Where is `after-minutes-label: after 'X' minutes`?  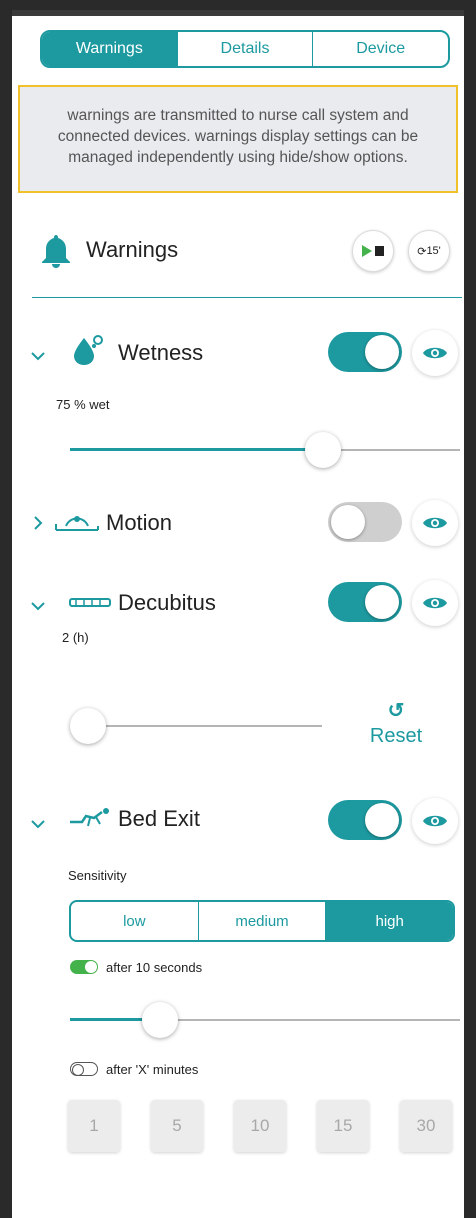 after-minutes-label: after 'X' minutes is located at coordinates (152, 1069).